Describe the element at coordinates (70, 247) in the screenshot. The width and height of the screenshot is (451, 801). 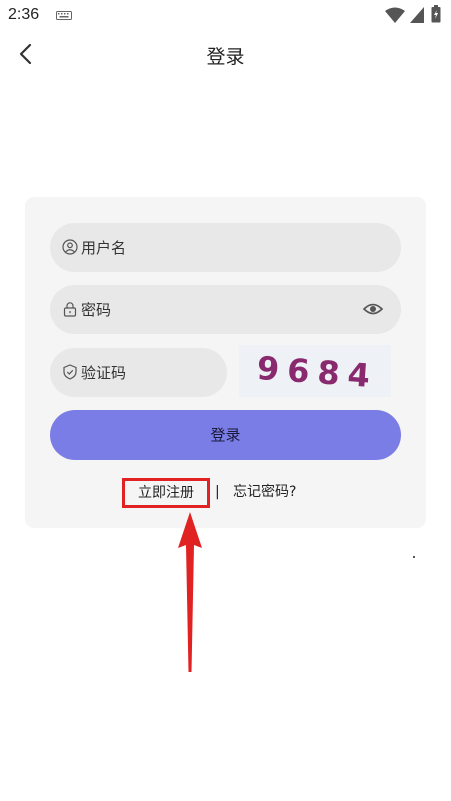
I see `user-icon` at that location.